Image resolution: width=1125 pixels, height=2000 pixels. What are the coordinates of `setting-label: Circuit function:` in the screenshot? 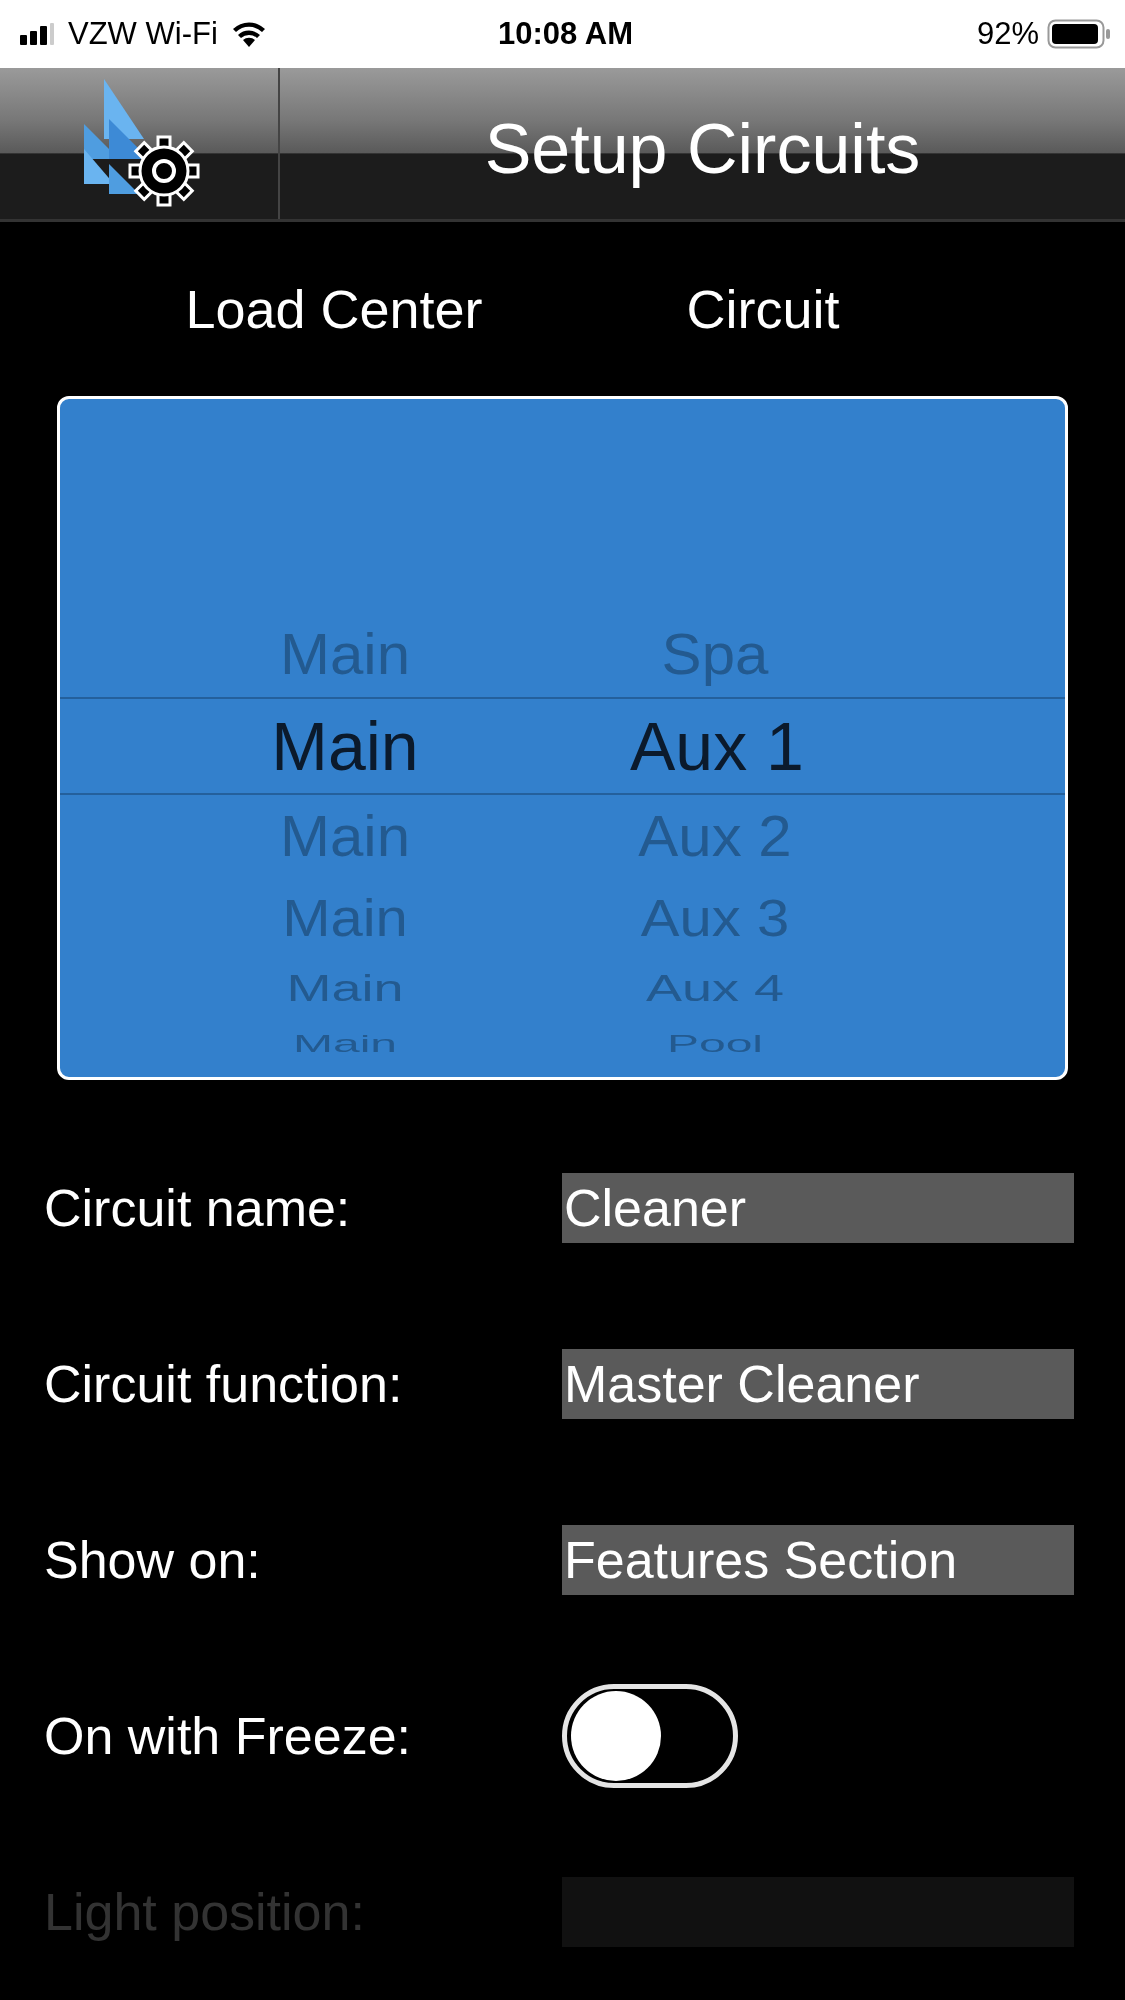 It's located at (224, 1384).